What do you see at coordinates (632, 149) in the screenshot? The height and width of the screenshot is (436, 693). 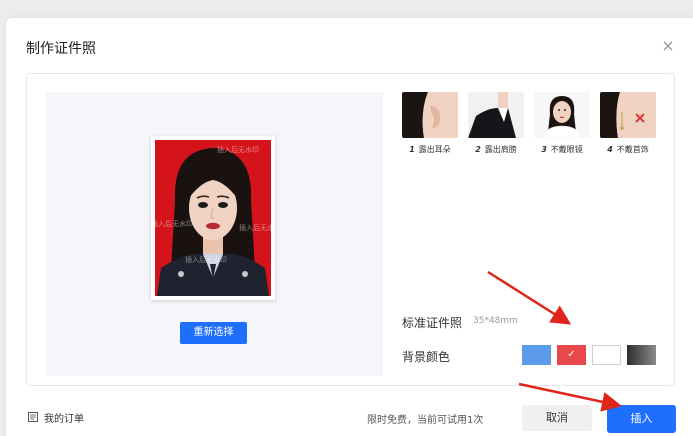 I see `tip-label: 不戴首饰` at bounding box center [632, 149].